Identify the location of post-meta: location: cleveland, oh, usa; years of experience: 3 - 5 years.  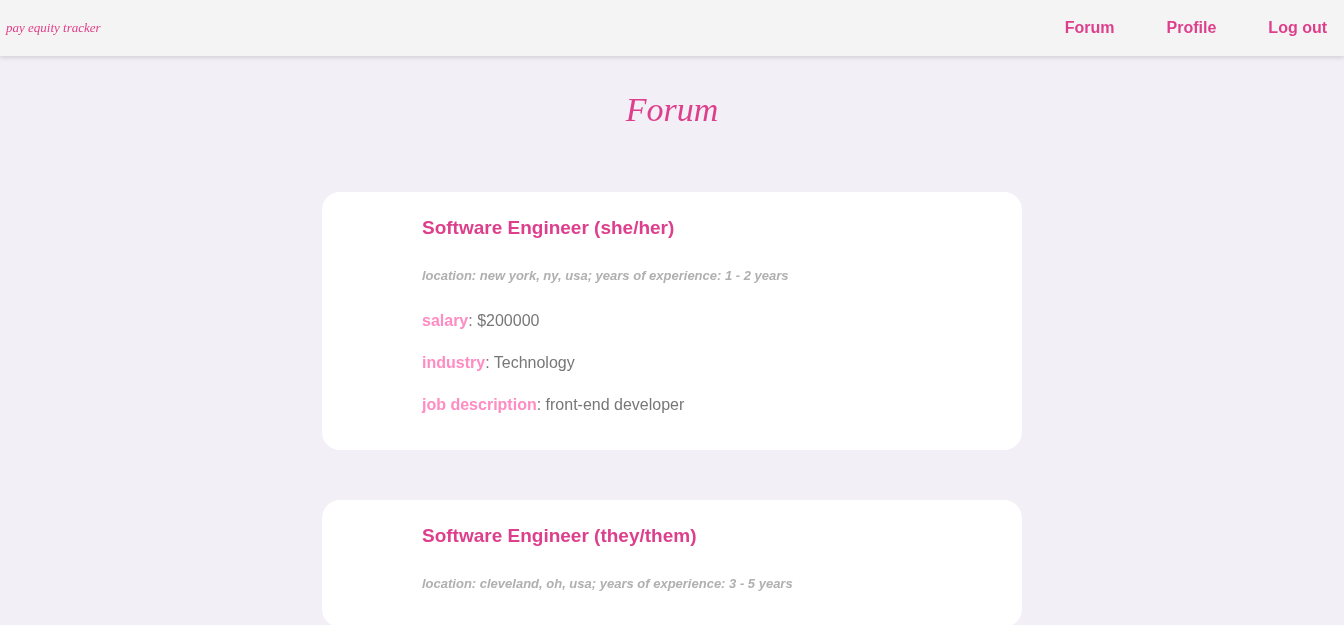
(608, 584).